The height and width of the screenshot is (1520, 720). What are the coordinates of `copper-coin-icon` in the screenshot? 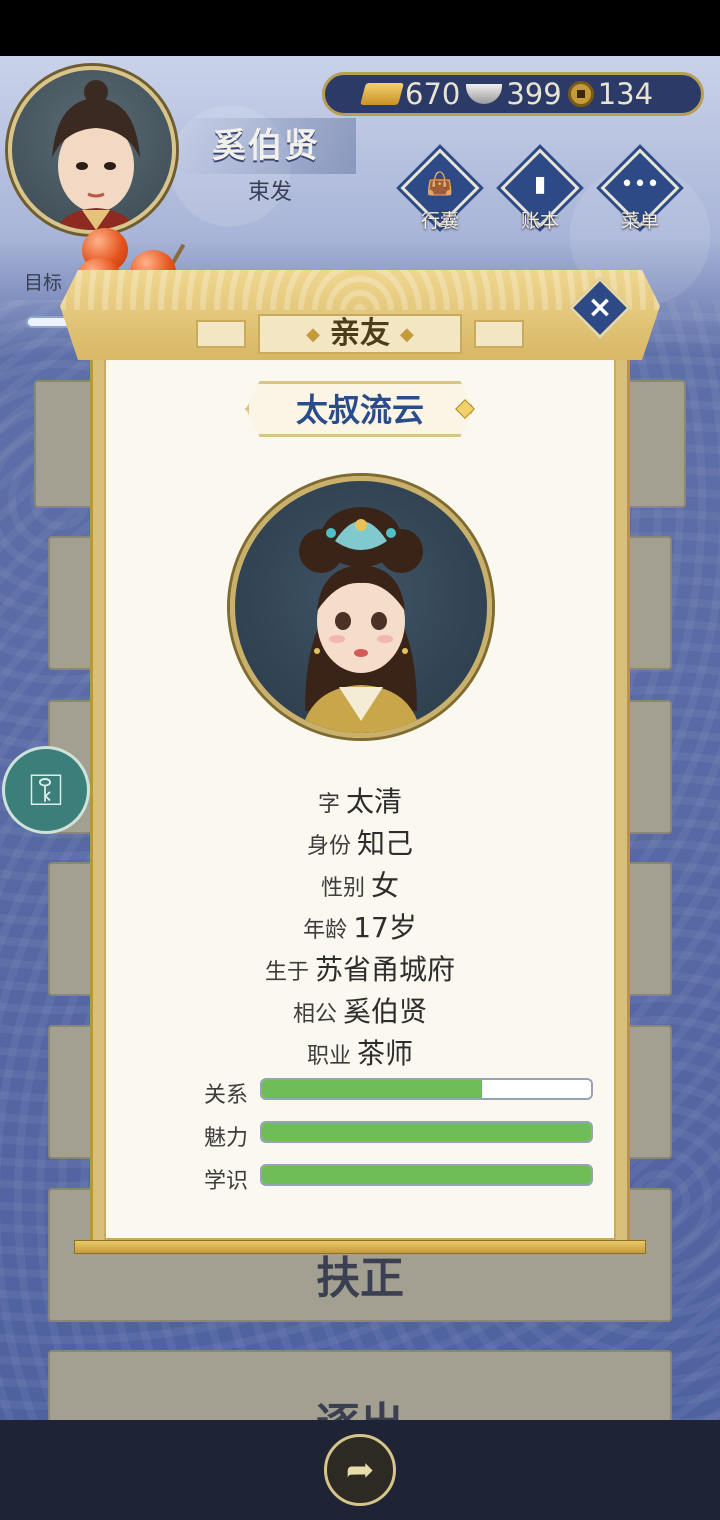 It's located at (580, 94).